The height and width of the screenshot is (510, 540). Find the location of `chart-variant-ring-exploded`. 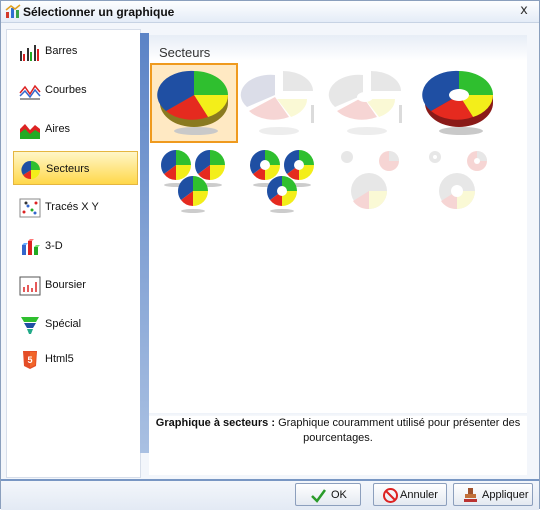

chart-variant-ring-exploded is located at coordinates (369, 103).